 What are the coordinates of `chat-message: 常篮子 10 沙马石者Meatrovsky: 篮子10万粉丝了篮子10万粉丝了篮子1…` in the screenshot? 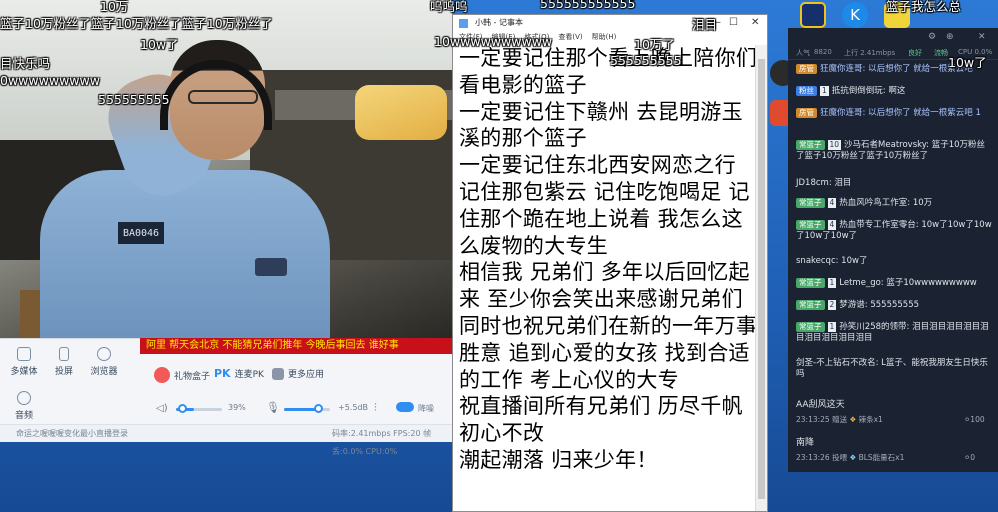 It's located at (891, 150).